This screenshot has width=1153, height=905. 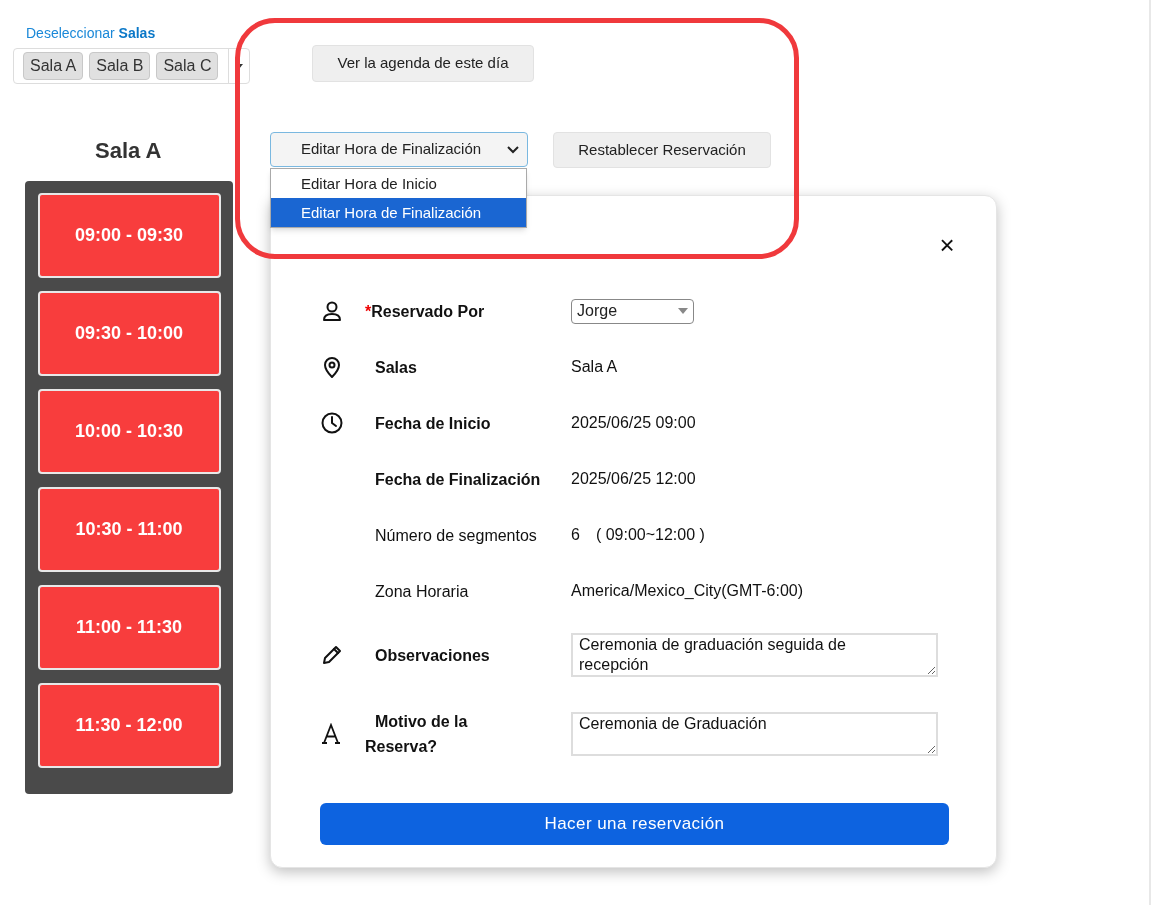 I want to click on field-label: Observaciones, so click(x=432, y=655).